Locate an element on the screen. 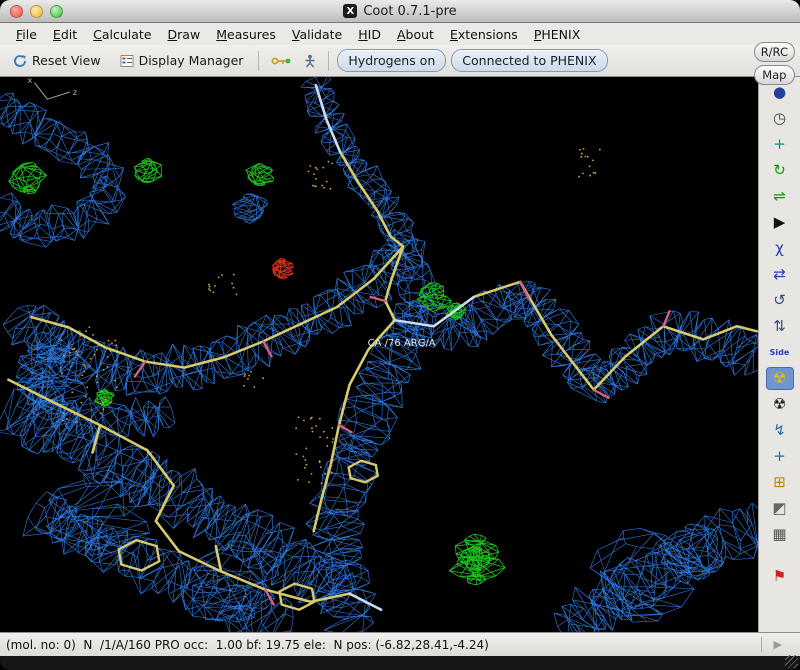  hydrogens-toggle-button: Hydrogens on is located at coordinates (392, 60).